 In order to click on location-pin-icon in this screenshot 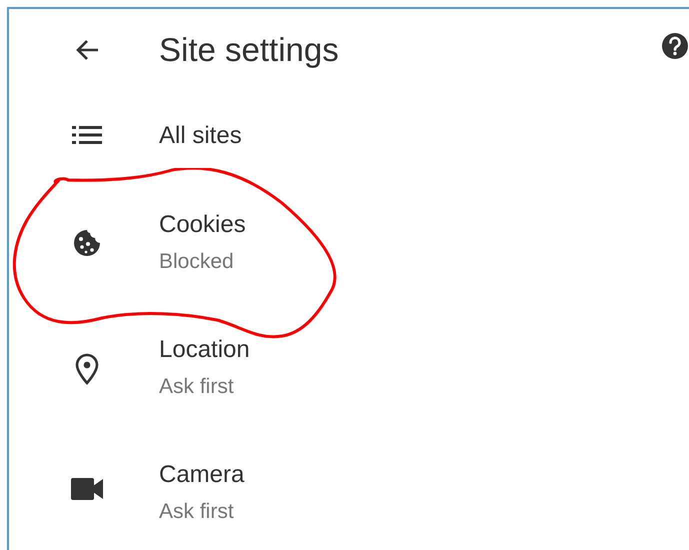, I will do `click(87, 369)`.